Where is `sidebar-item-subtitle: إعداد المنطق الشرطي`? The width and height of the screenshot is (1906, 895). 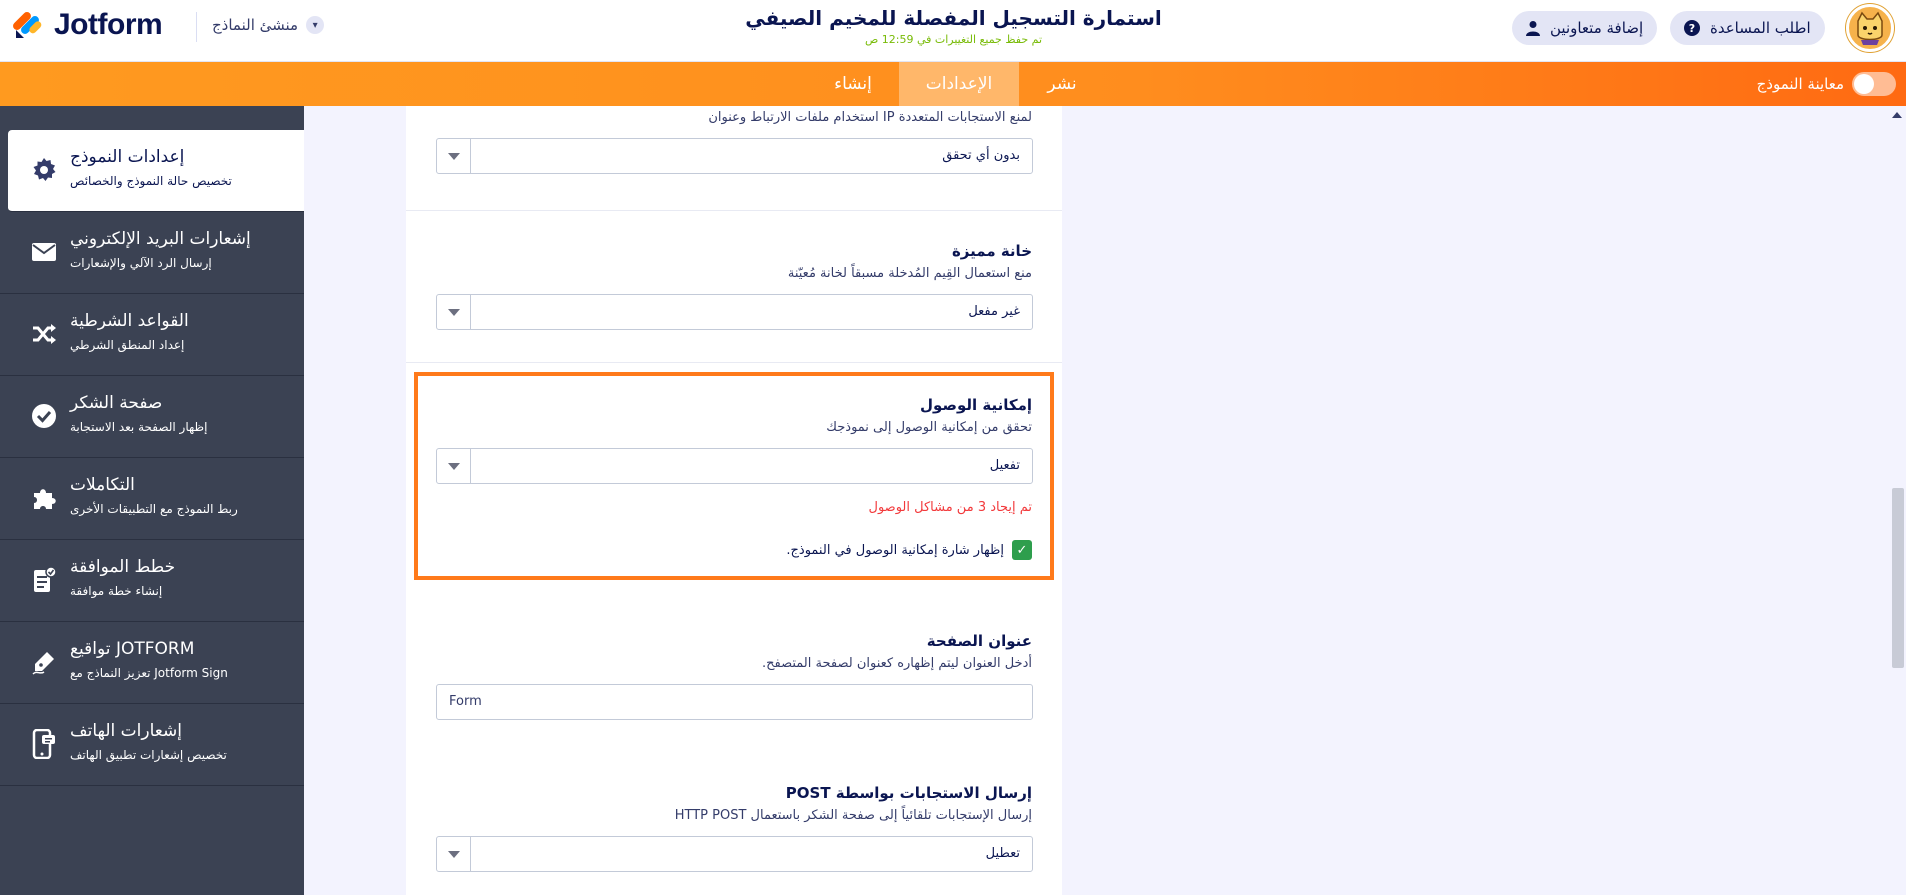 sidebar-item-subtitle: إعداد المنطق الشرطي is located at coordinates (127, 345).